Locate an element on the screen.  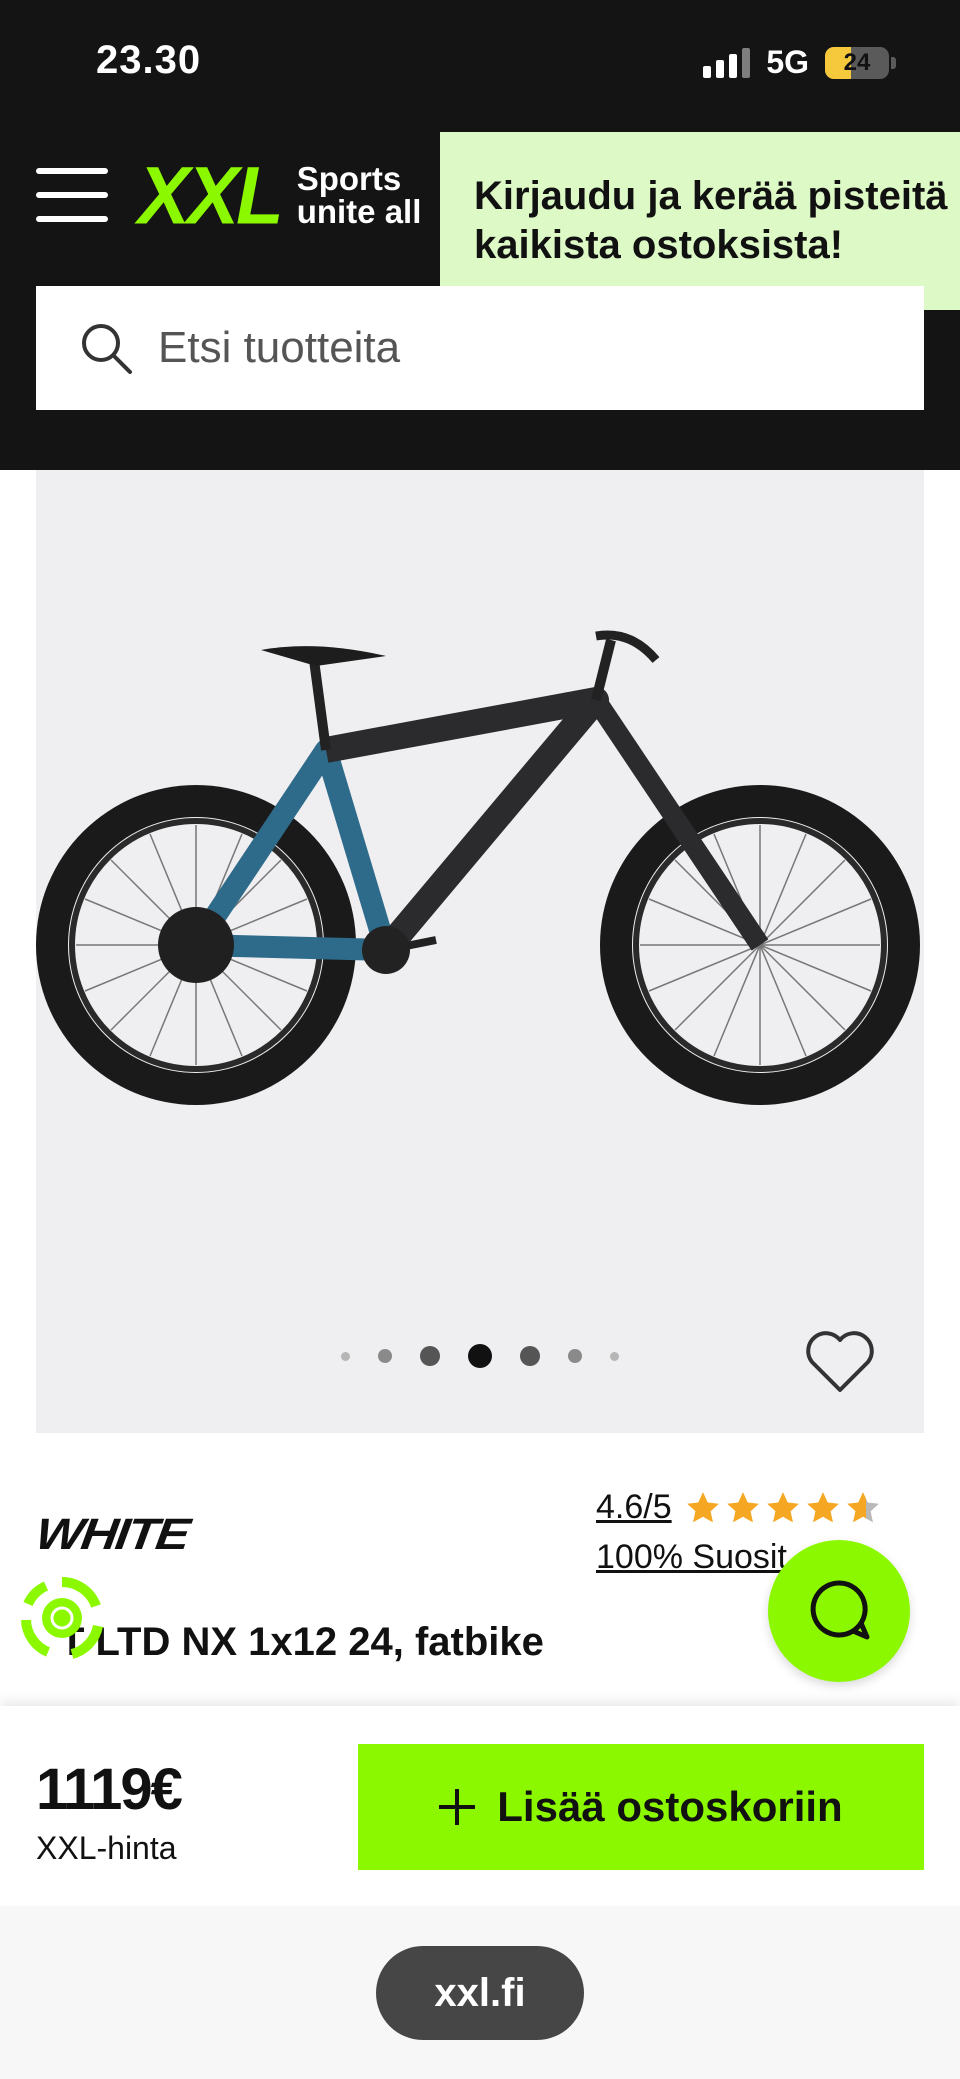
gallery-dot-active is located at coordinates (480, 1356).